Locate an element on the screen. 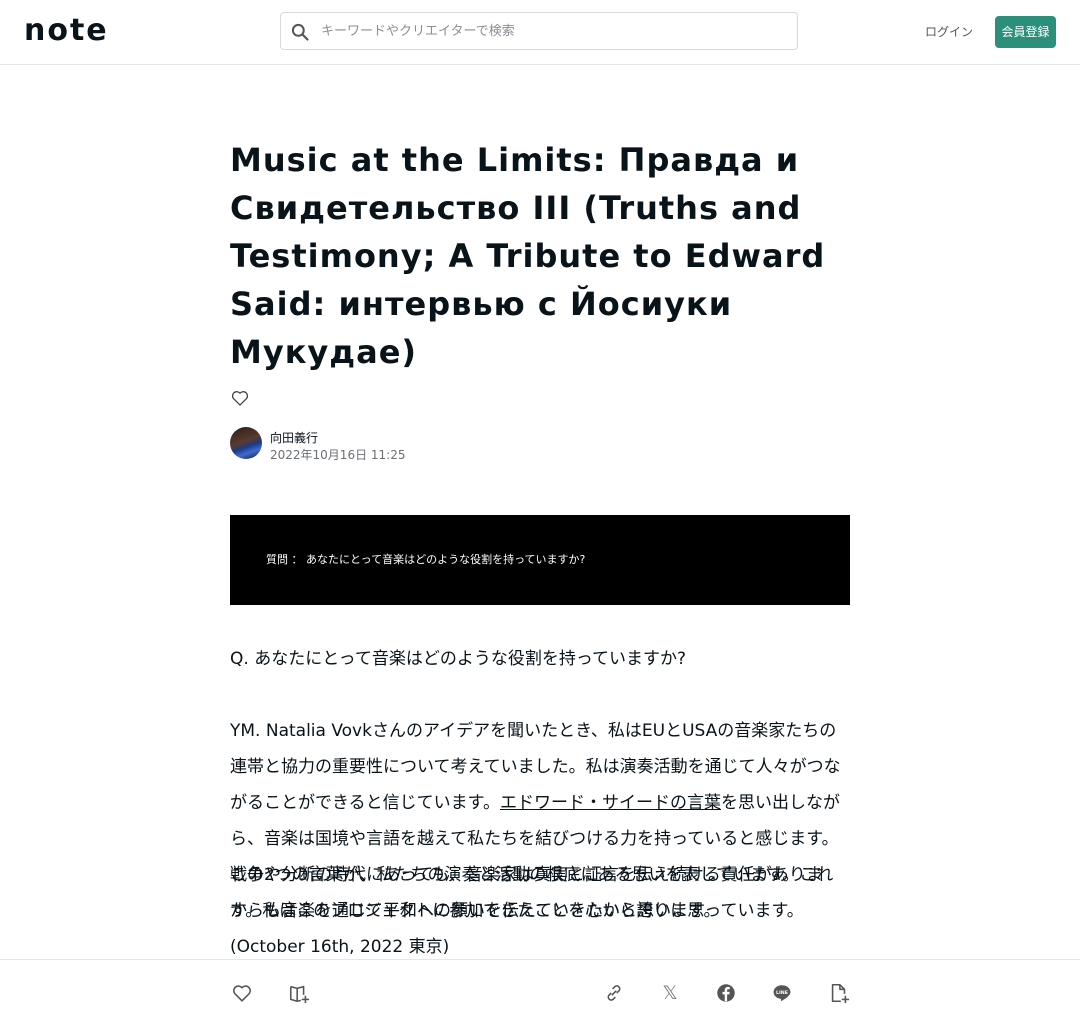  svg-text: LINE is located at coordinates (782, 993).